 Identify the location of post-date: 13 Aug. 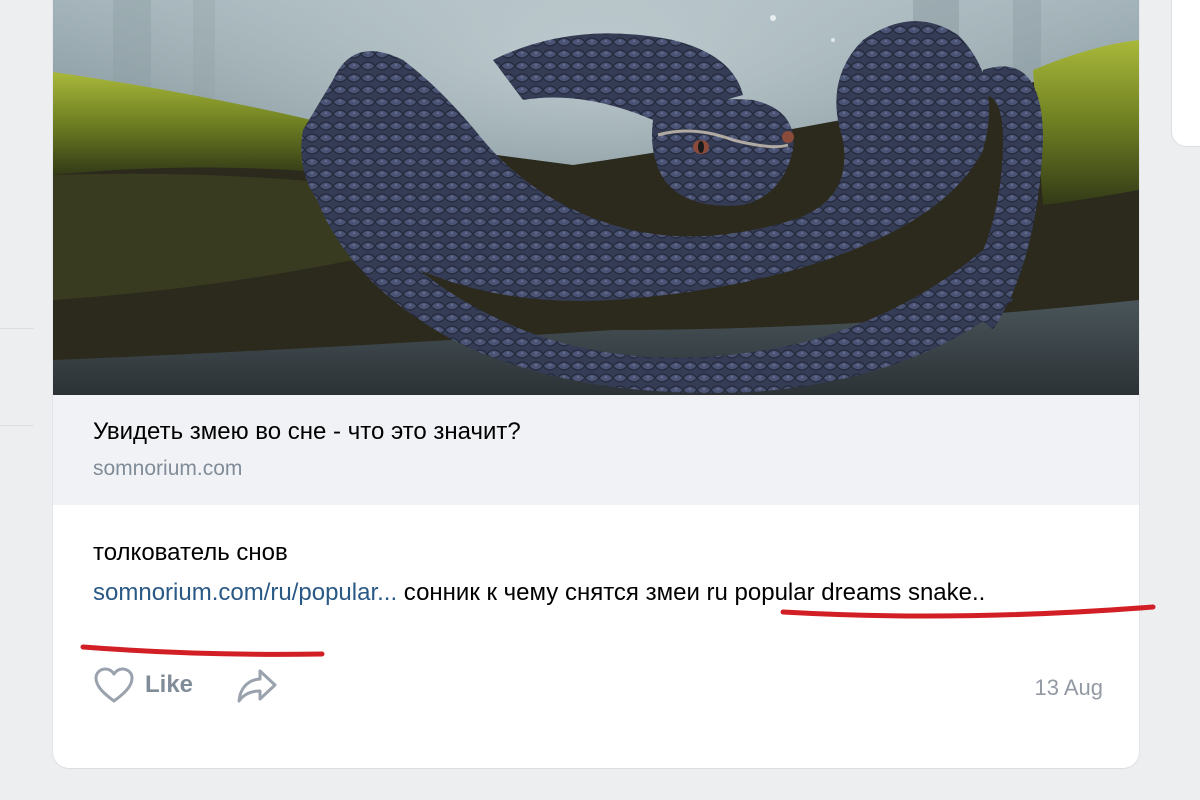
(1068, 688).